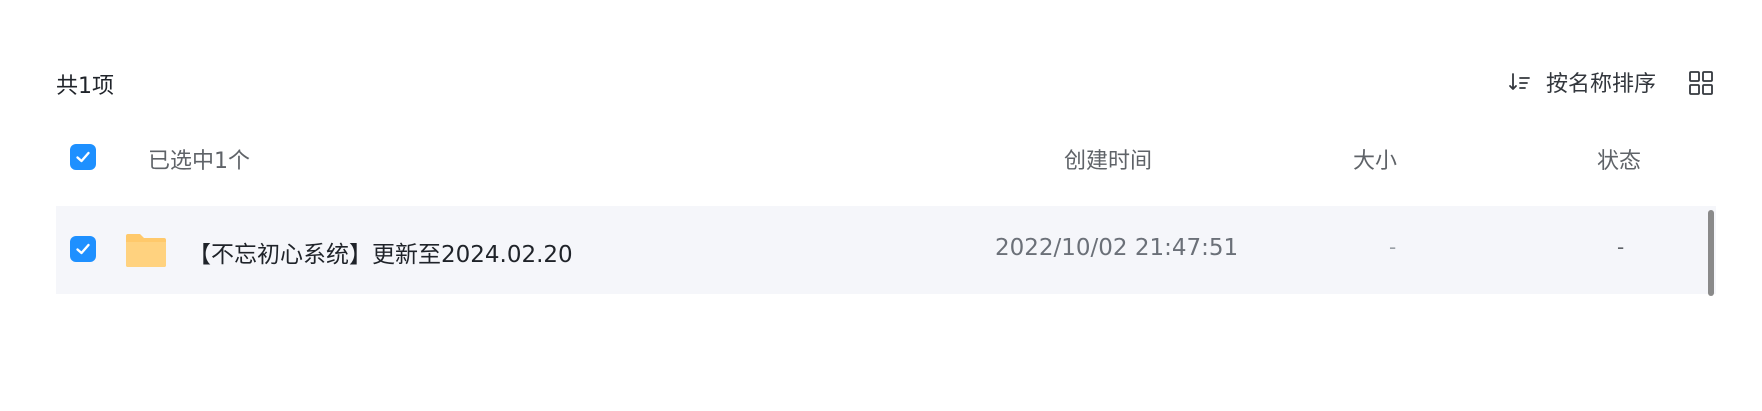  What do you see at coordinates (1619, 161) in the screenshot?
I see `status-header: 状态` at bounding box center [1619, 161].